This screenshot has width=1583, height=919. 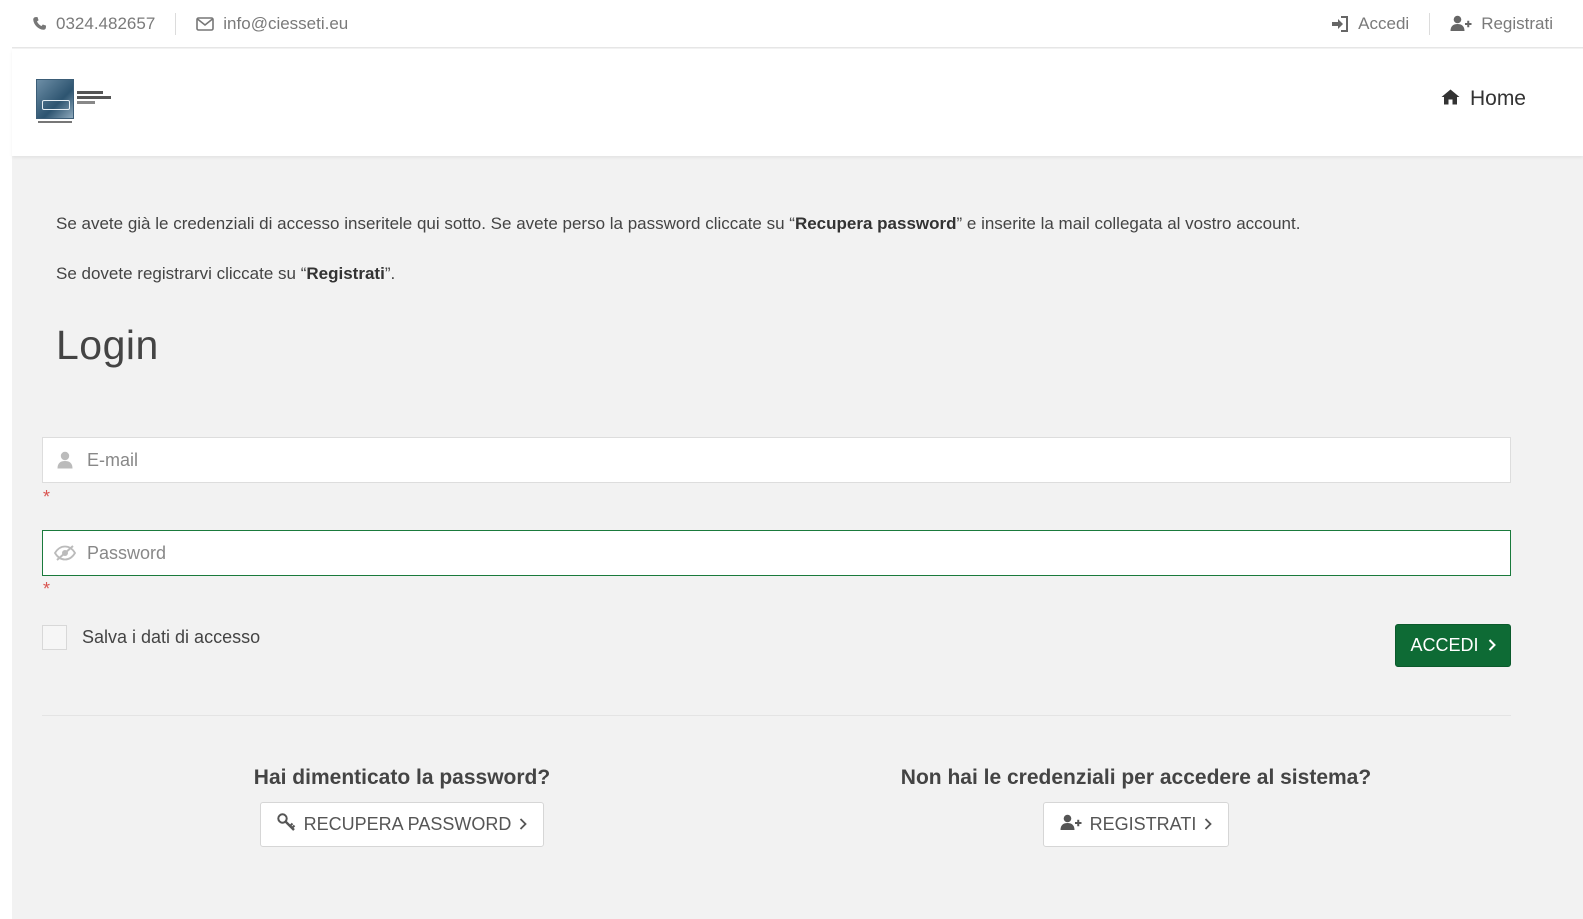 What do you see at coordinates (776, 715) in the screenshot?
I see `section-divider` at bounding box center [776, 715].